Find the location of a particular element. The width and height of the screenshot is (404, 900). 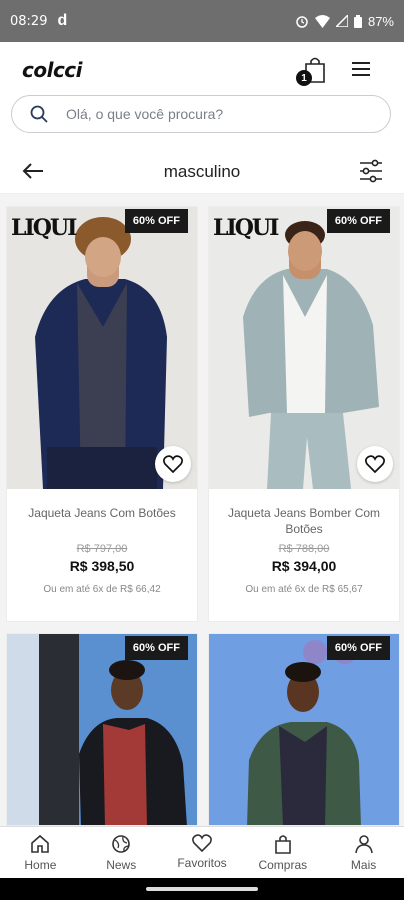

brand-logo: colcci is located at coordinates (52, 70).